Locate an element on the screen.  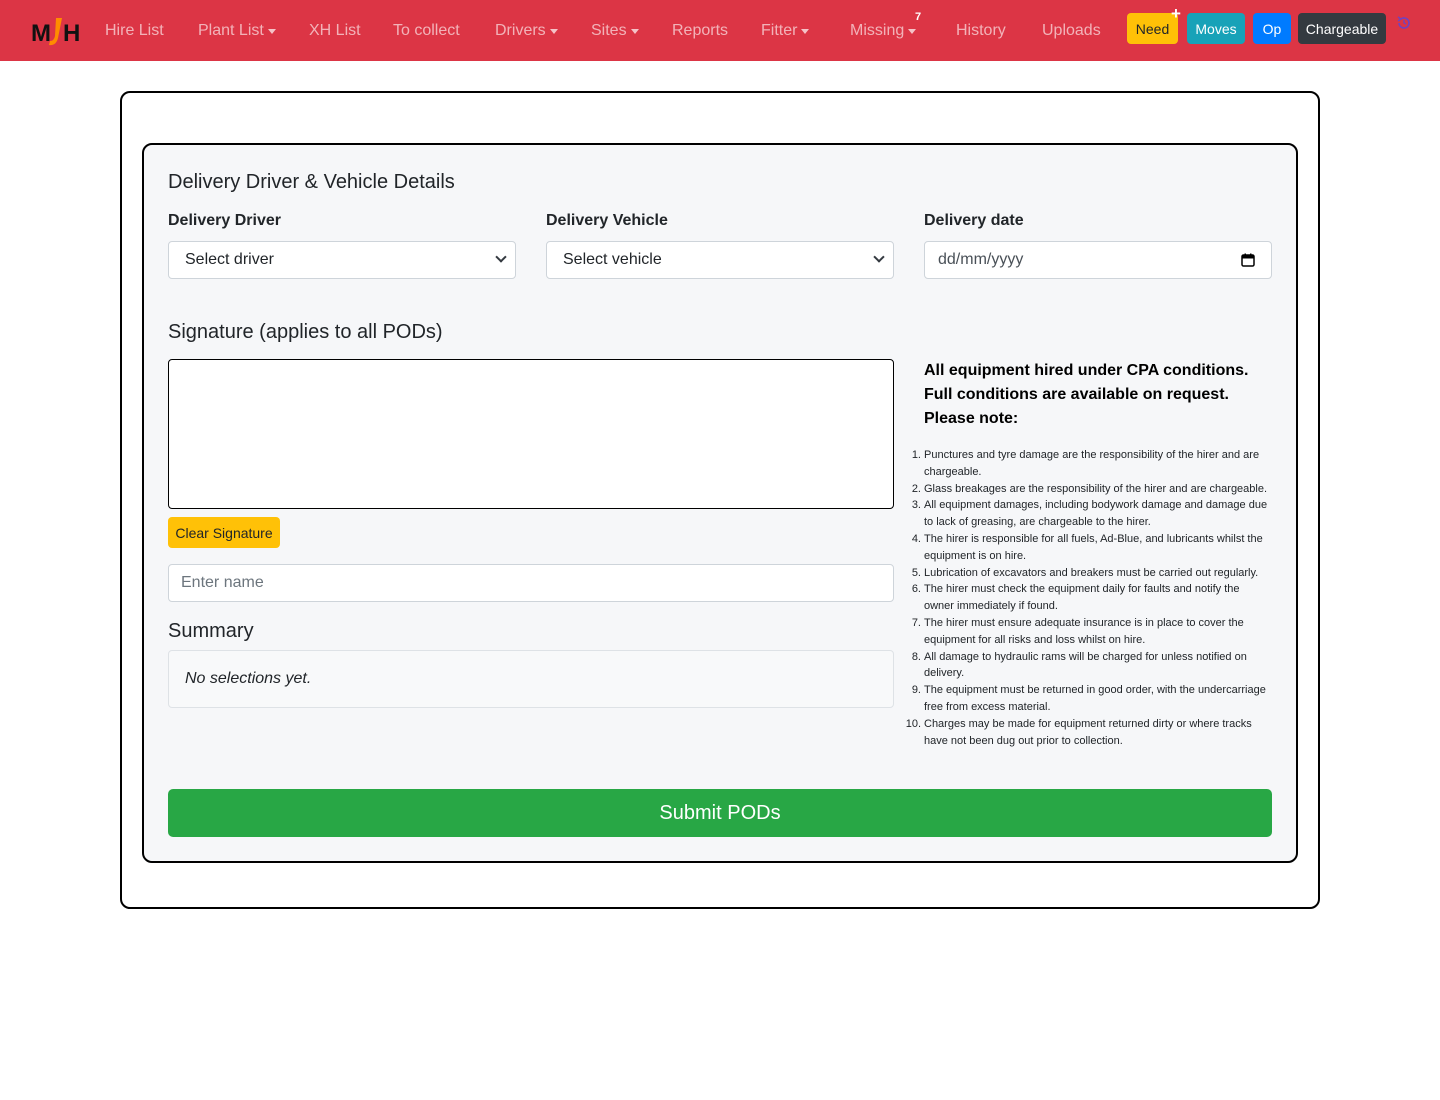
chargeable-button: Chargeable is located at coordinates (1342, 28).